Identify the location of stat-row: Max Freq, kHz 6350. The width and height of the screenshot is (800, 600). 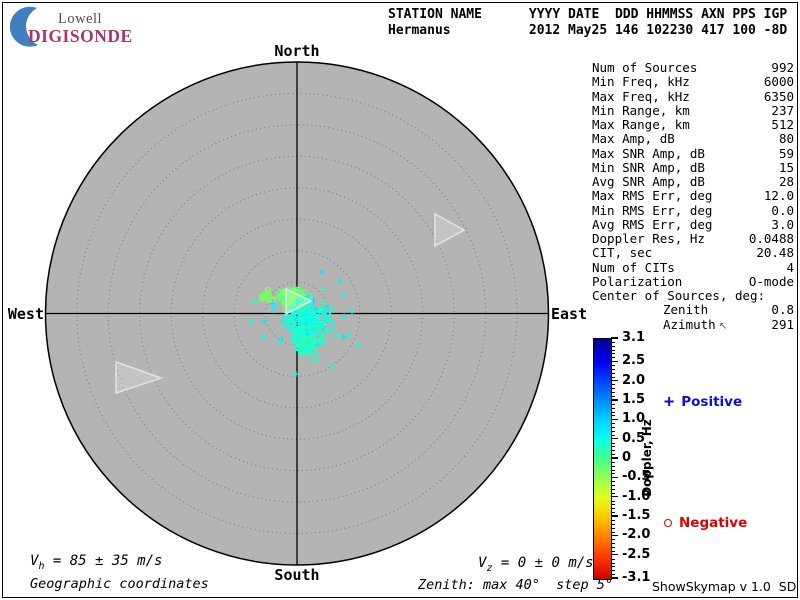
(693, 96).